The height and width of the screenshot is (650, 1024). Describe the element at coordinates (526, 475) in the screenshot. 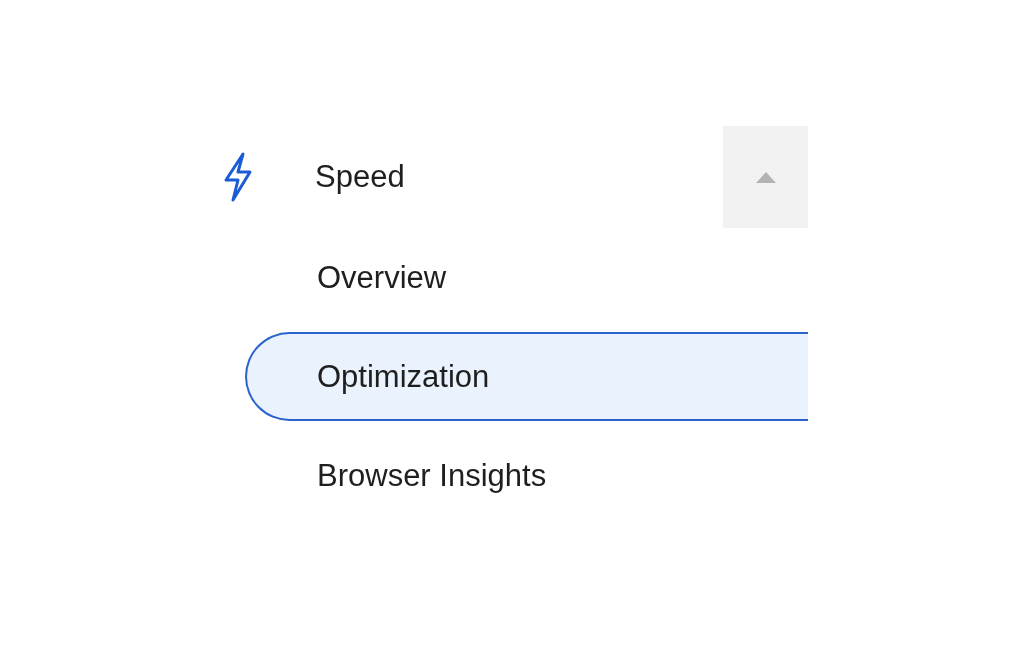

I see `nav-item: Browser Insights` at that location.